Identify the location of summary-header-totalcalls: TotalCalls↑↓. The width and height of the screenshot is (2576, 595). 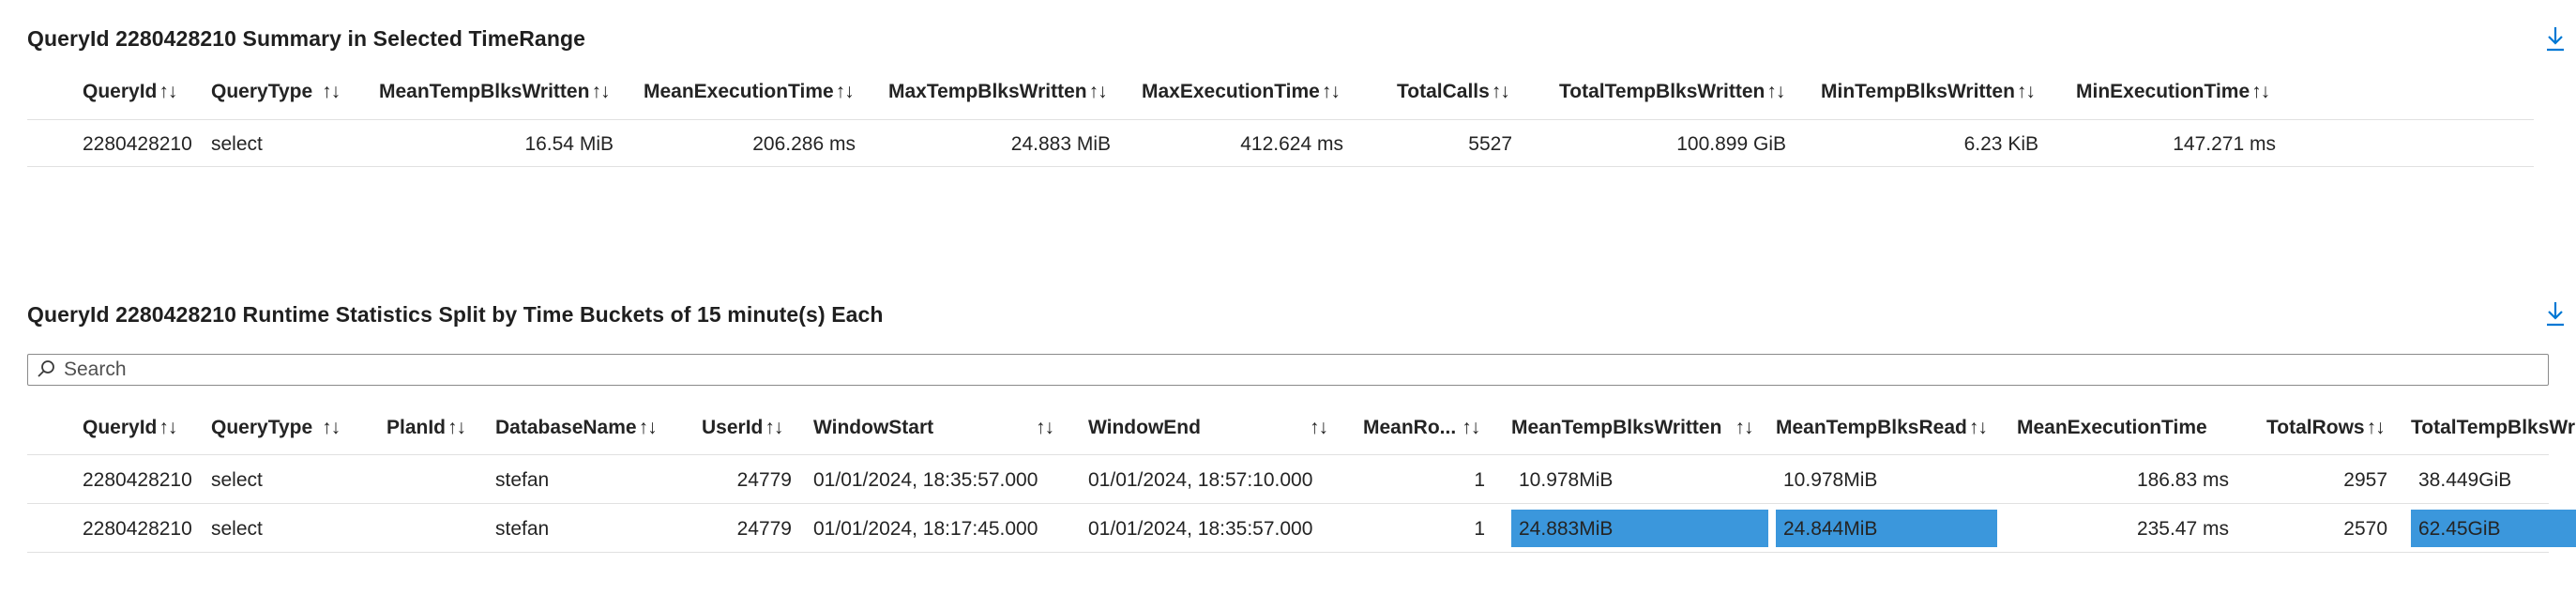
(1453, 92).